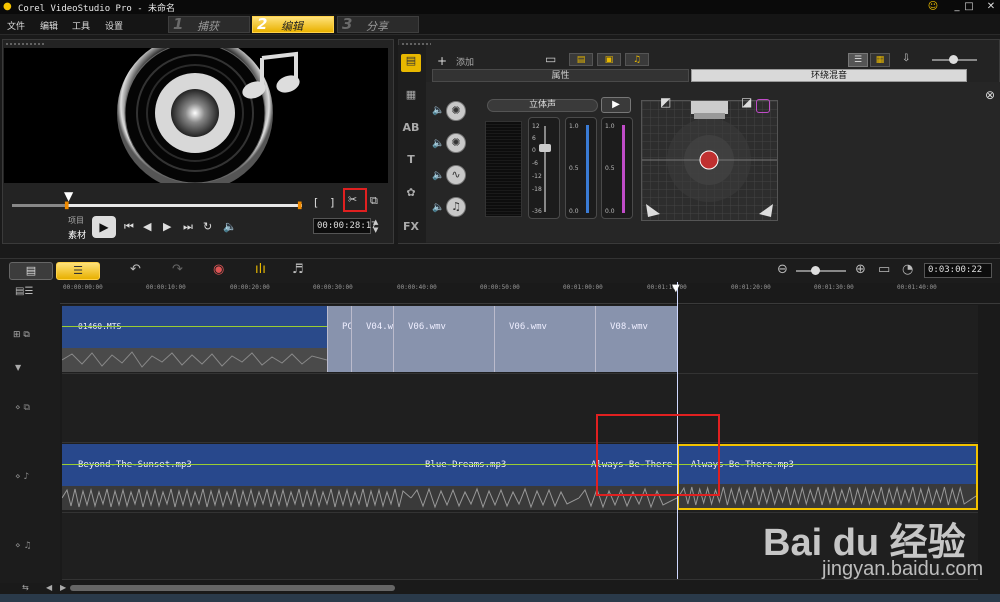 The height and width of the screenshot is (602, 1000). What do you see at coordinates (581, 168) in the screenshot?
I see `balance-fader: 1.0 0.5 0.0` at bounding box center [581, 168].